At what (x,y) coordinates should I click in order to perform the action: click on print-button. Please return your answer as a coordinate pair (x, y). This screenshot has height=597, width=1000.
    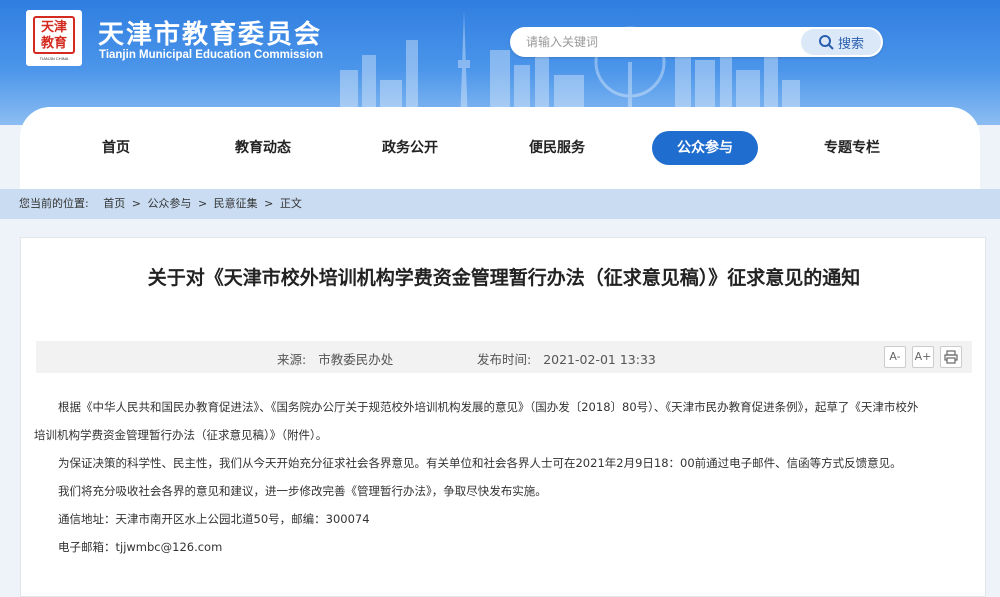
    Looking at the image, I should click on (951, 357).